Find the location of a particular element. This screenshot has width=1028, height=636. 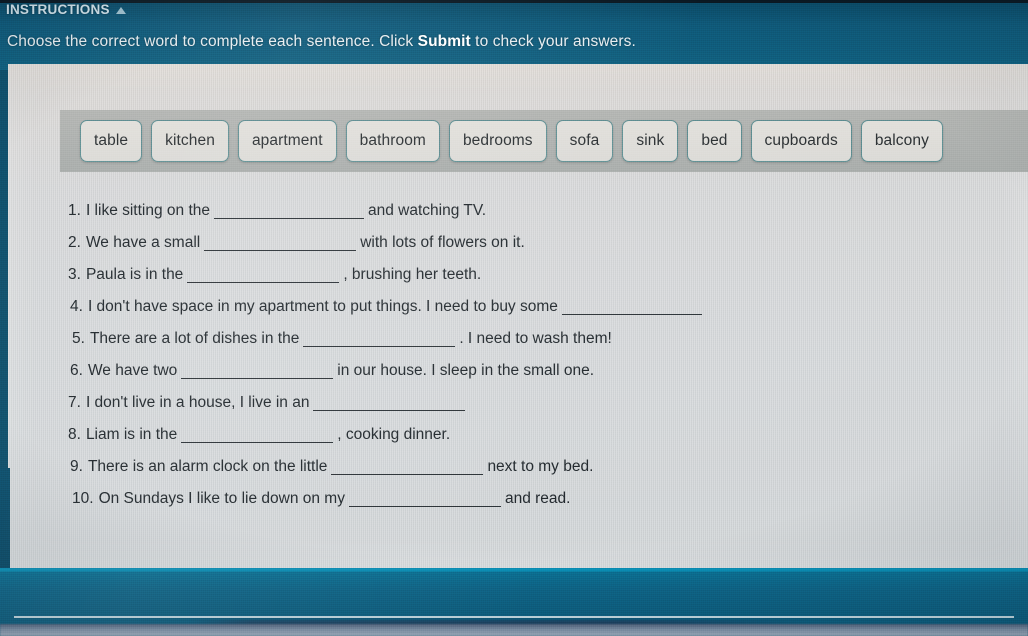

question-text-after: in our house. I sleep in the small one. is located at coordinates (466, 370).